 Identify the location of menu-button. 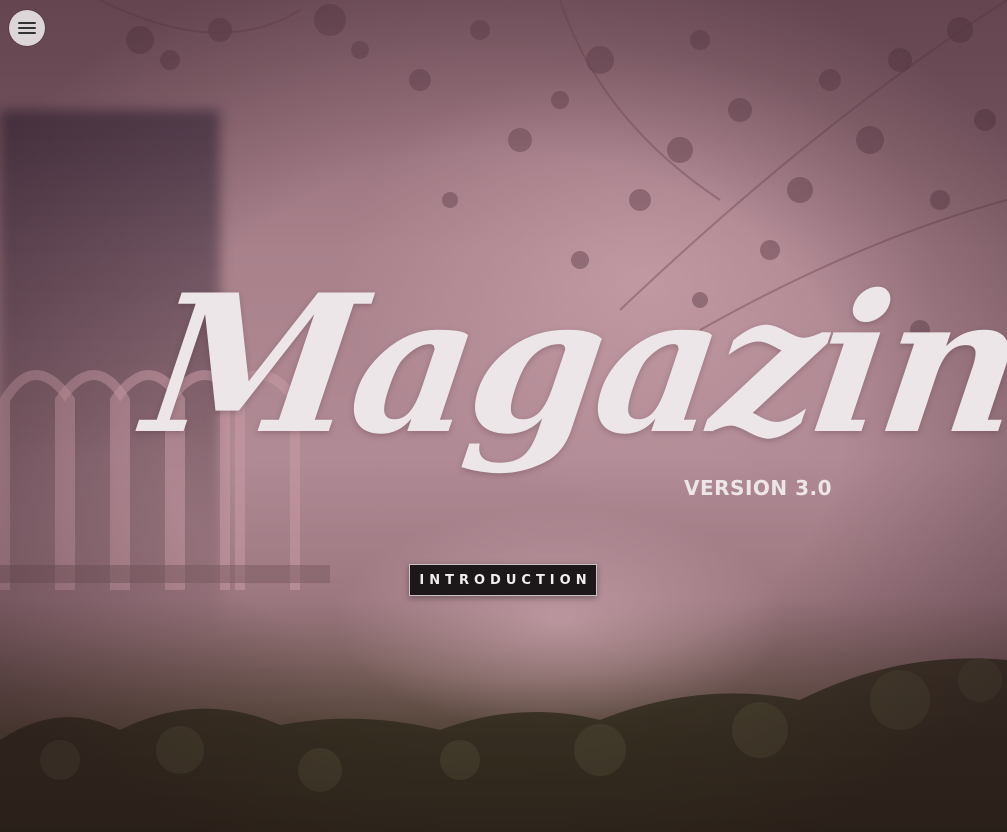
(27, 28).